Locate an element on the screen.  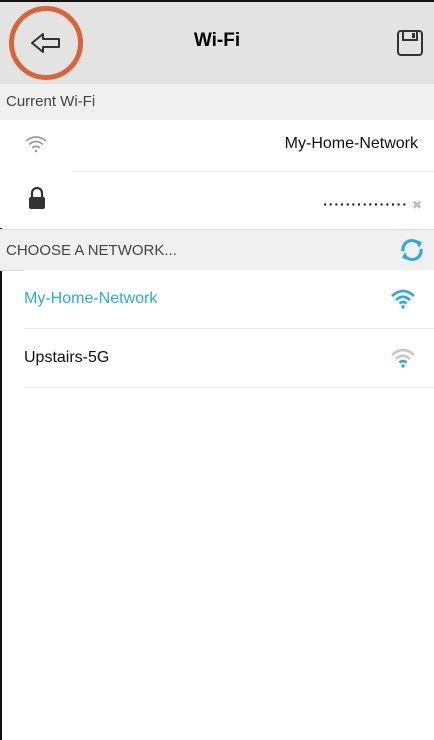
network-item-upstairs-5g: Upstairs-5G is located at coordinates (229, 358).